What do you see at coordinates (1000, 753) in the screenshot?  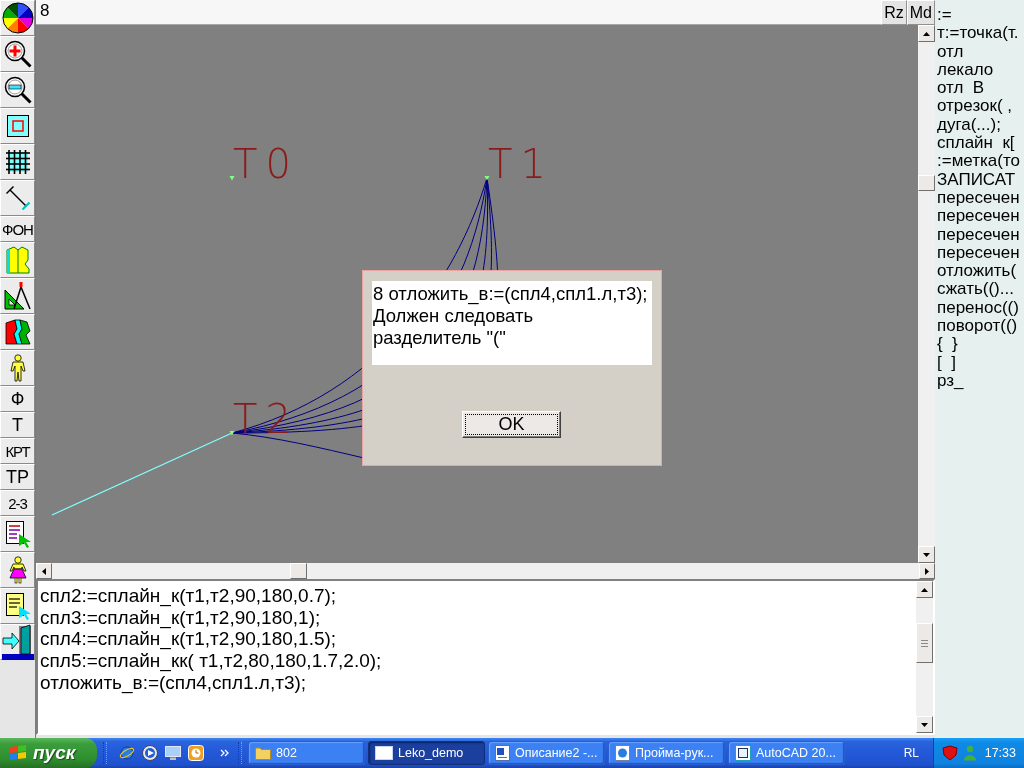 I see `clock-text: 17:33` at bounding box center [1000, 753].